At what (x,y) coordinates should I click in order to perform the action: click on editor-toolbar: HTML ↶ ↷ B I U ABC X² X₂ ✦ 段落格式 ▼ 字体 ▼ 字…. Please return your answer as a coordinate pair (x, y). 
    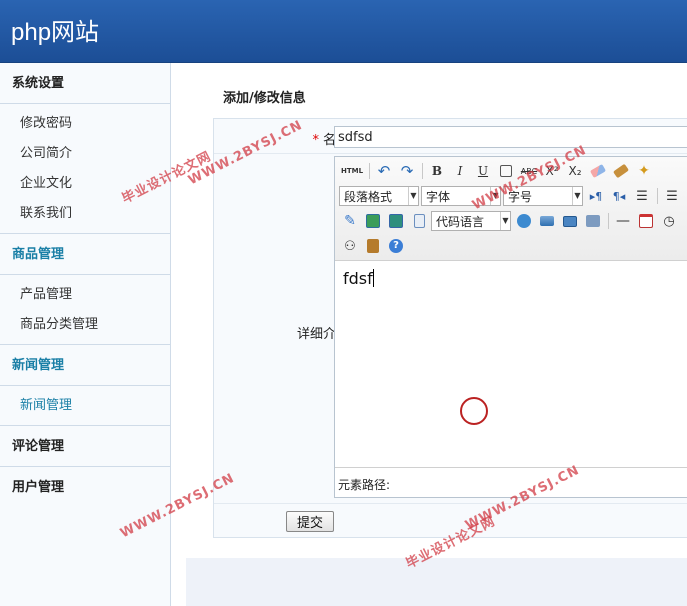
    Looking at the image, I should click on (511, 209).